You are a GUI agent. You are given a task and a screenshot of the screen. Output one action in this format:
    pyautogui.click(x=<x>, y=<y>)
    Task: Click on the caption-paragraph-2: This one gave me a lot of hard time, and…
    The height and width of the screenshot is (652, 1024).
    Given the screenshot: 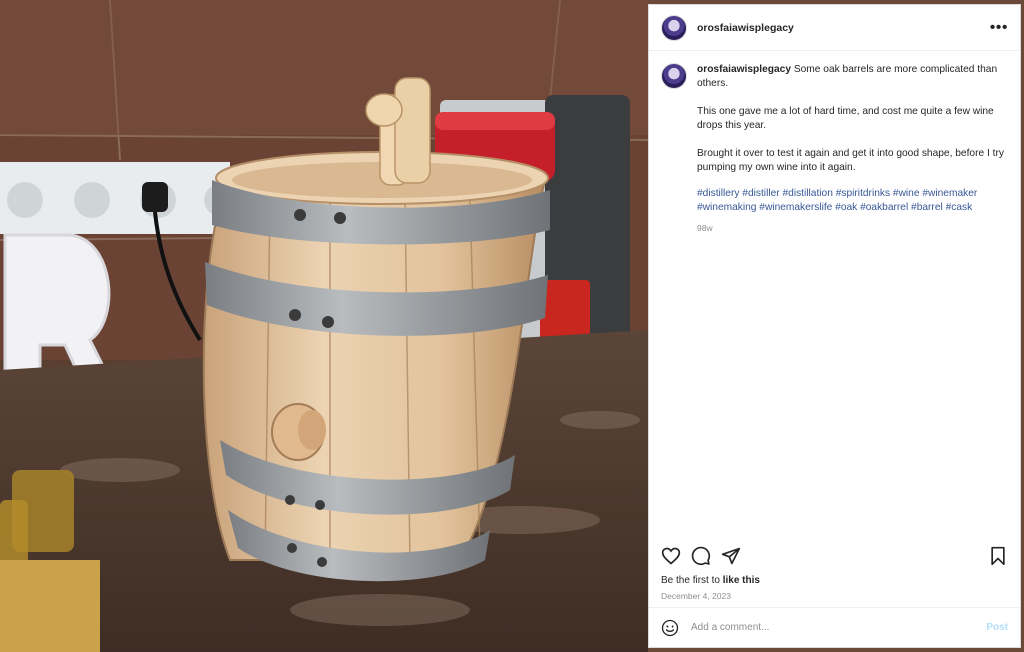 What is the action you would take?
    pyautogui.click(x=845, y=118)
    